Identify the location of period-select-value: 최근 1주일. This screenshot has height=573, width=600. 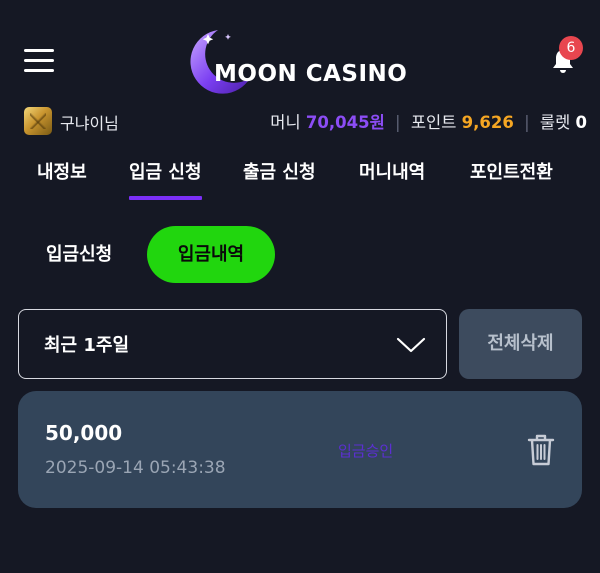
(87, 345).